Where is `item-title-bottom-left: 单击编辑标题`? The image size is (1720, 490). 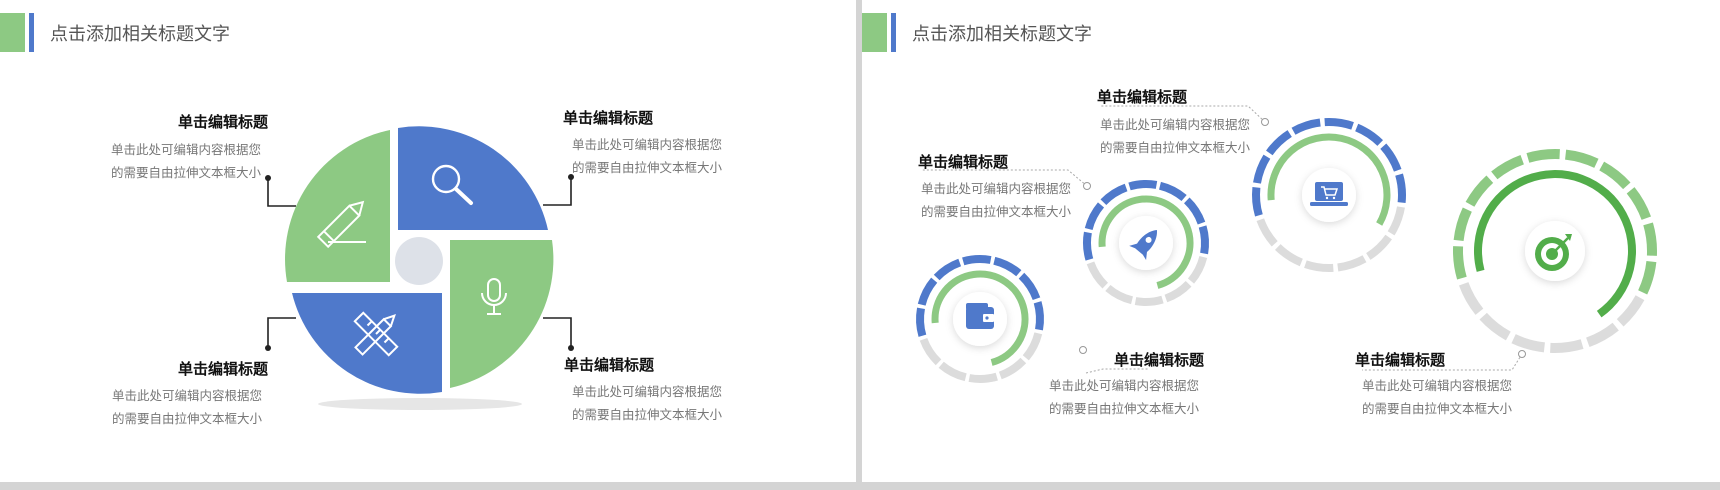
item-title-bottom-left: 单击编辑标题 is located at coordinates (223, 368).